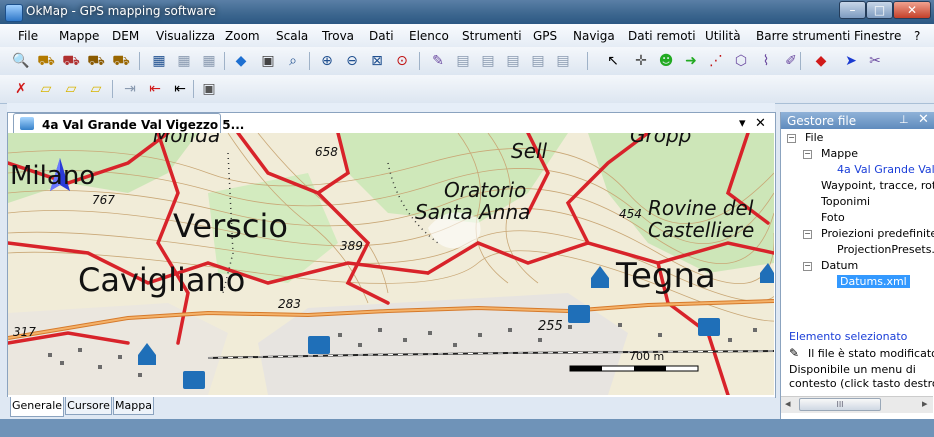 This screenshot has width=934, height=437. Describe the element at coordinates (209, 89) in the screenshot. I see `settings-icon: ▣` at that location.